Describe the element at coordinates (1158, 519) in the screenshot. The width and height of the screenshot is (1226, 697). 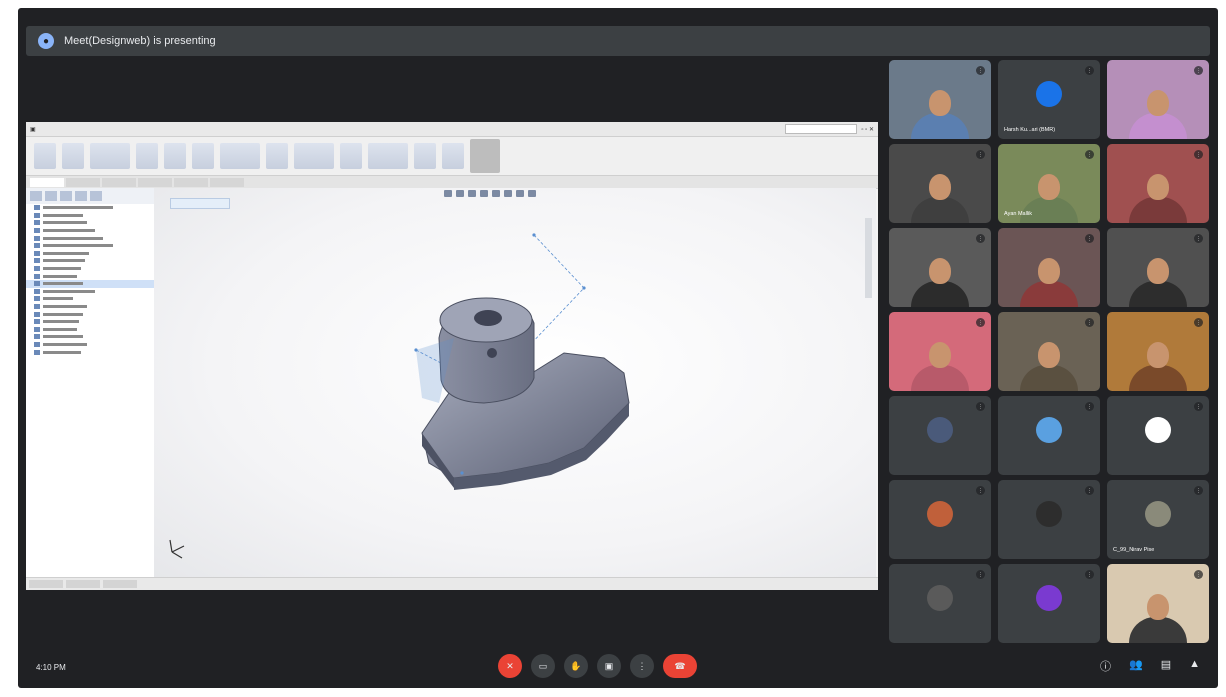
I see `participant-tile: ⋮ C_99_Nirav Pise` at that location.